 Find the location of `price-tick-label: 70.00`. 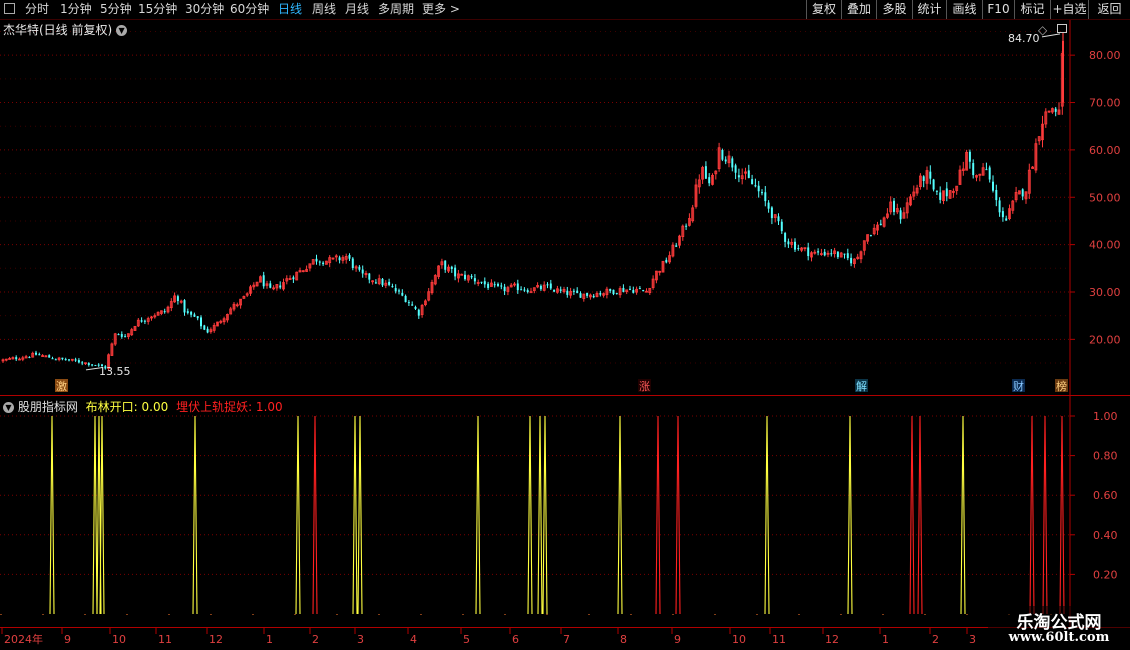

price-tick-label: 70.00 is located at coordinates (1105, 103).